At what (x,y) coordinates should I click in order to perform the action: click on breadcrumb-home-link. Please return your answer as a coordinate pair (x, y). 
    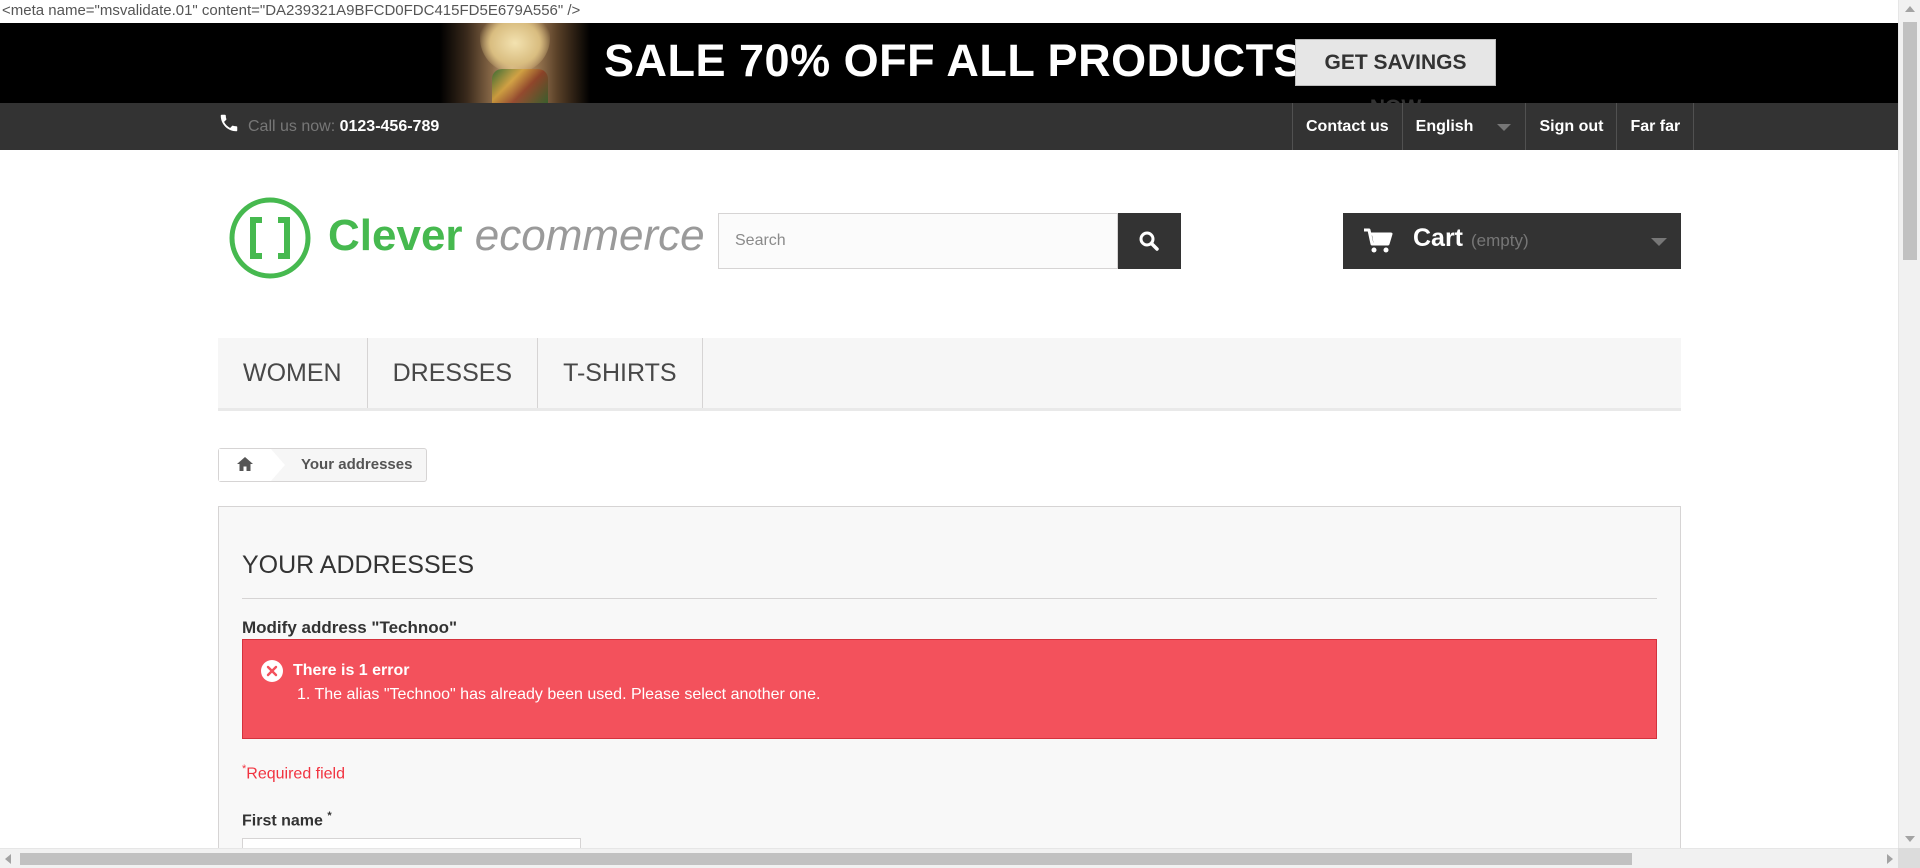
    Looking at the image, I should click on (252, 465).